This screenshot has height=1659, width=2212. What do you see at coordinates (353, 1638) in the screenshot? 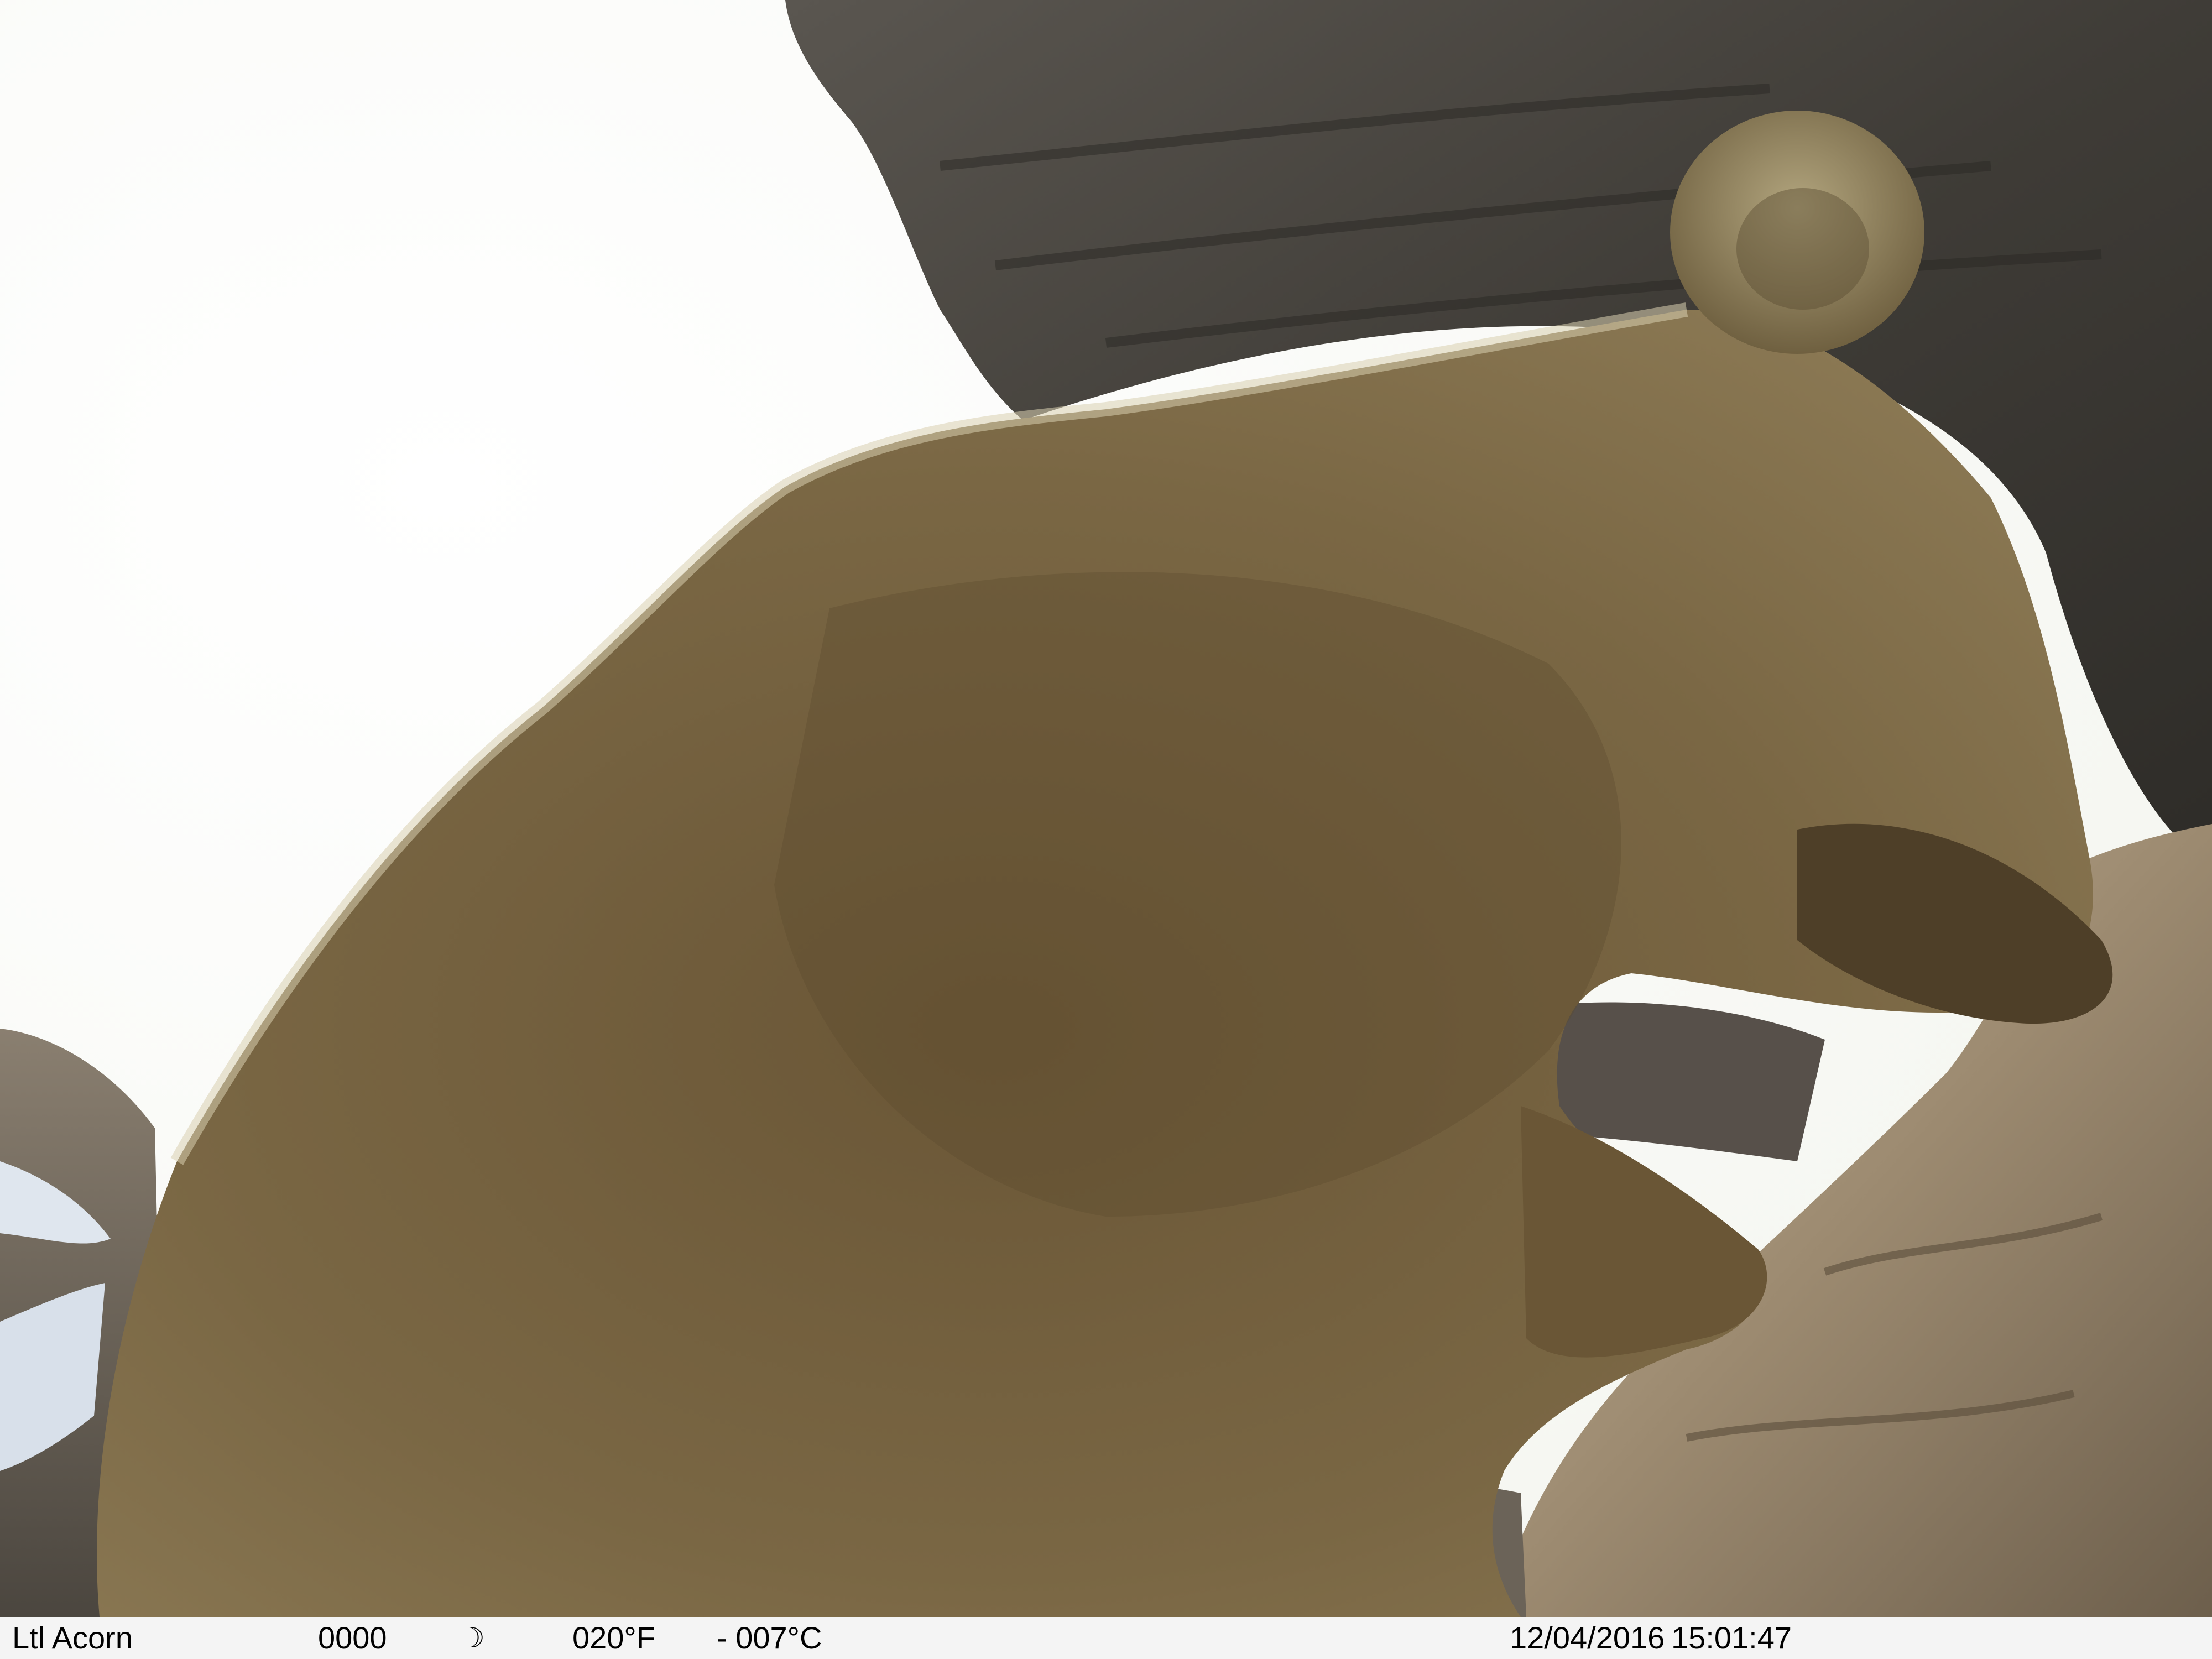
I see `frame-number: 0000` at bounding box center [353, 1638].